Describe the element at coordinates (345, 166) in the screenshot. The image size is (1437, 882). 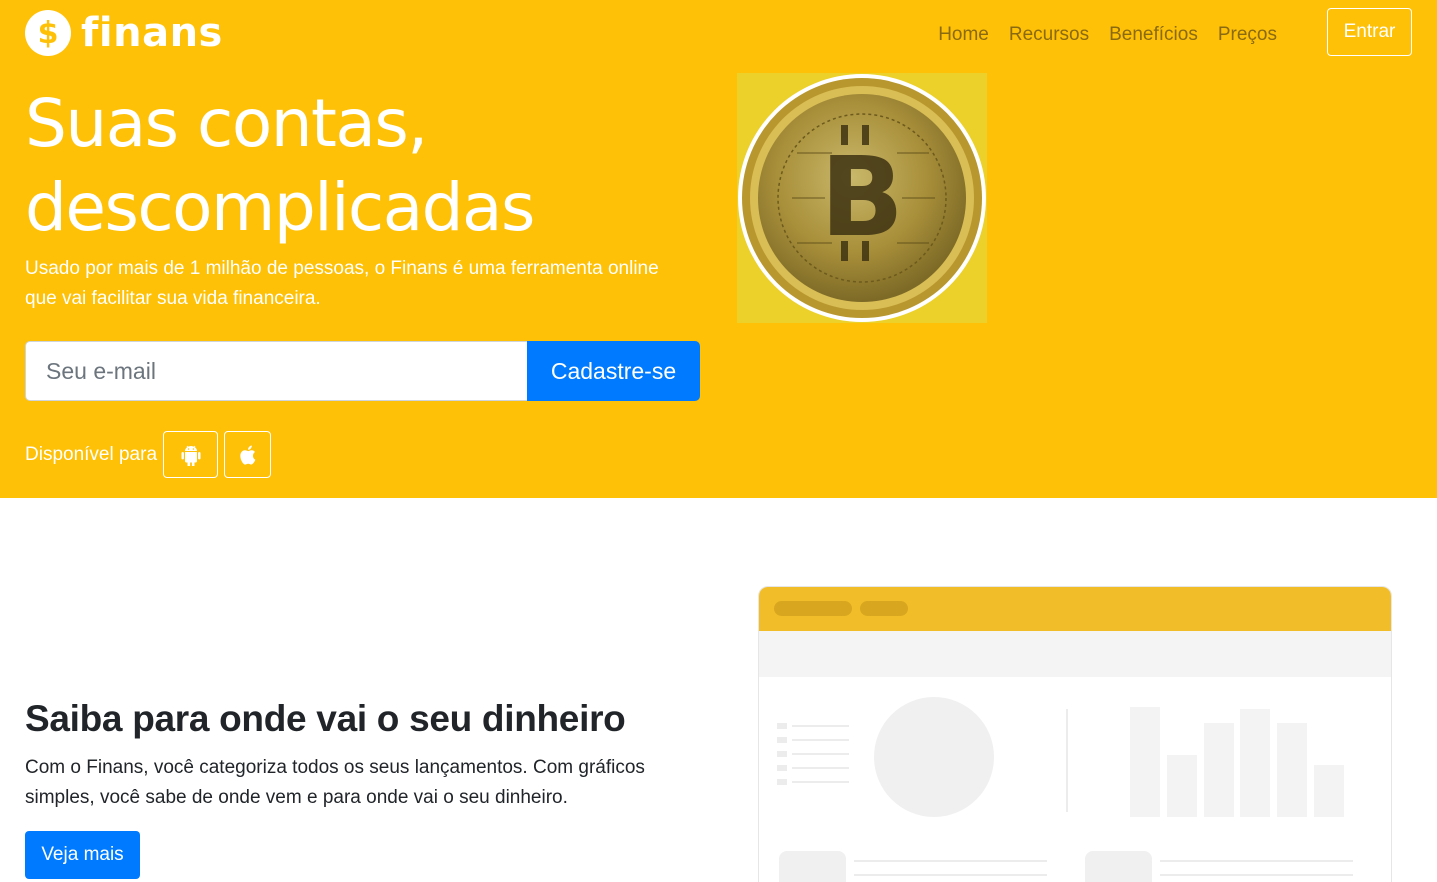
I see `hero-title: Suas contas, descomplicadas` at that location.